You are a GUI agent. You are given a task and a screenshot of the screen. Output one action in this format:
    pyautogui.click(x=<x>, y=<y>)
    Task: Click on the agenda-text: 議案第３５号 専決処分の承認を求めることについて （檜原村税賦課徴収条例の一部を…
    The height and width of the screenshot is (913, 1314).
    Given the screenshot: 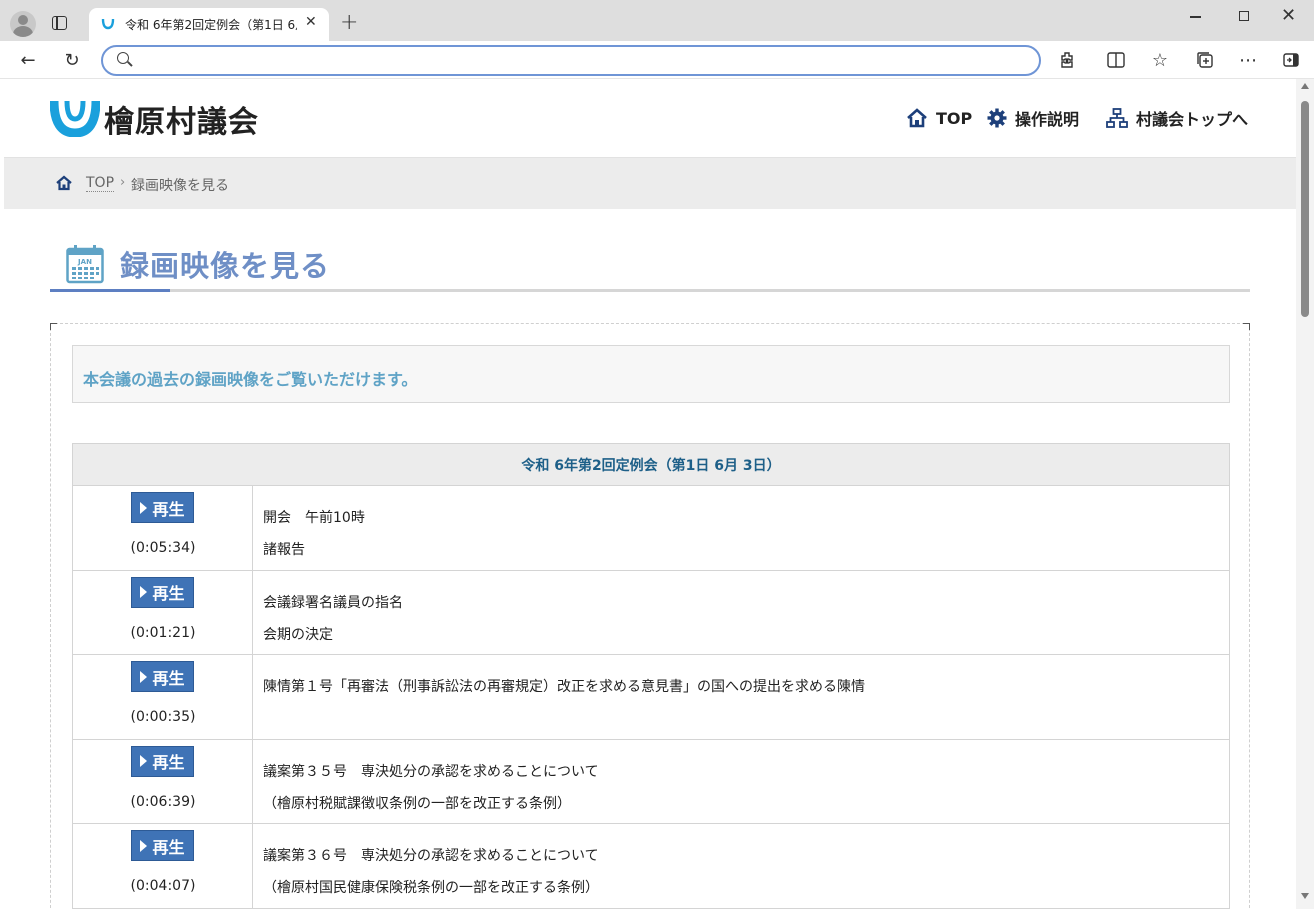 What is the action you would take?
    pyautogui.click(x=738, y=788)
    